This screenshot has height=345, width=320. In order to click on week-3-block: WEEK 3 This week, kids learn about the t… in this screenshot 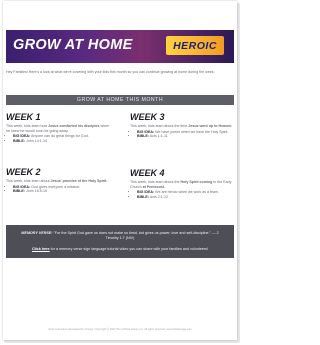, I will do `click(182, 125)`.